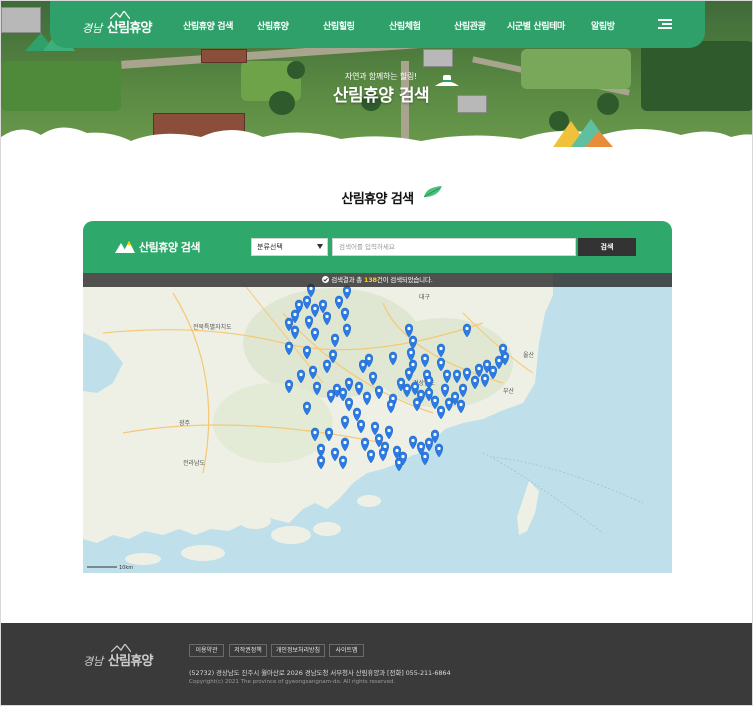 The width and height of the screenshot is (753, 706). Describe the element at coordinates (425, 297) in the screenshot. I see `map-label-daegu: 대구` at that location.